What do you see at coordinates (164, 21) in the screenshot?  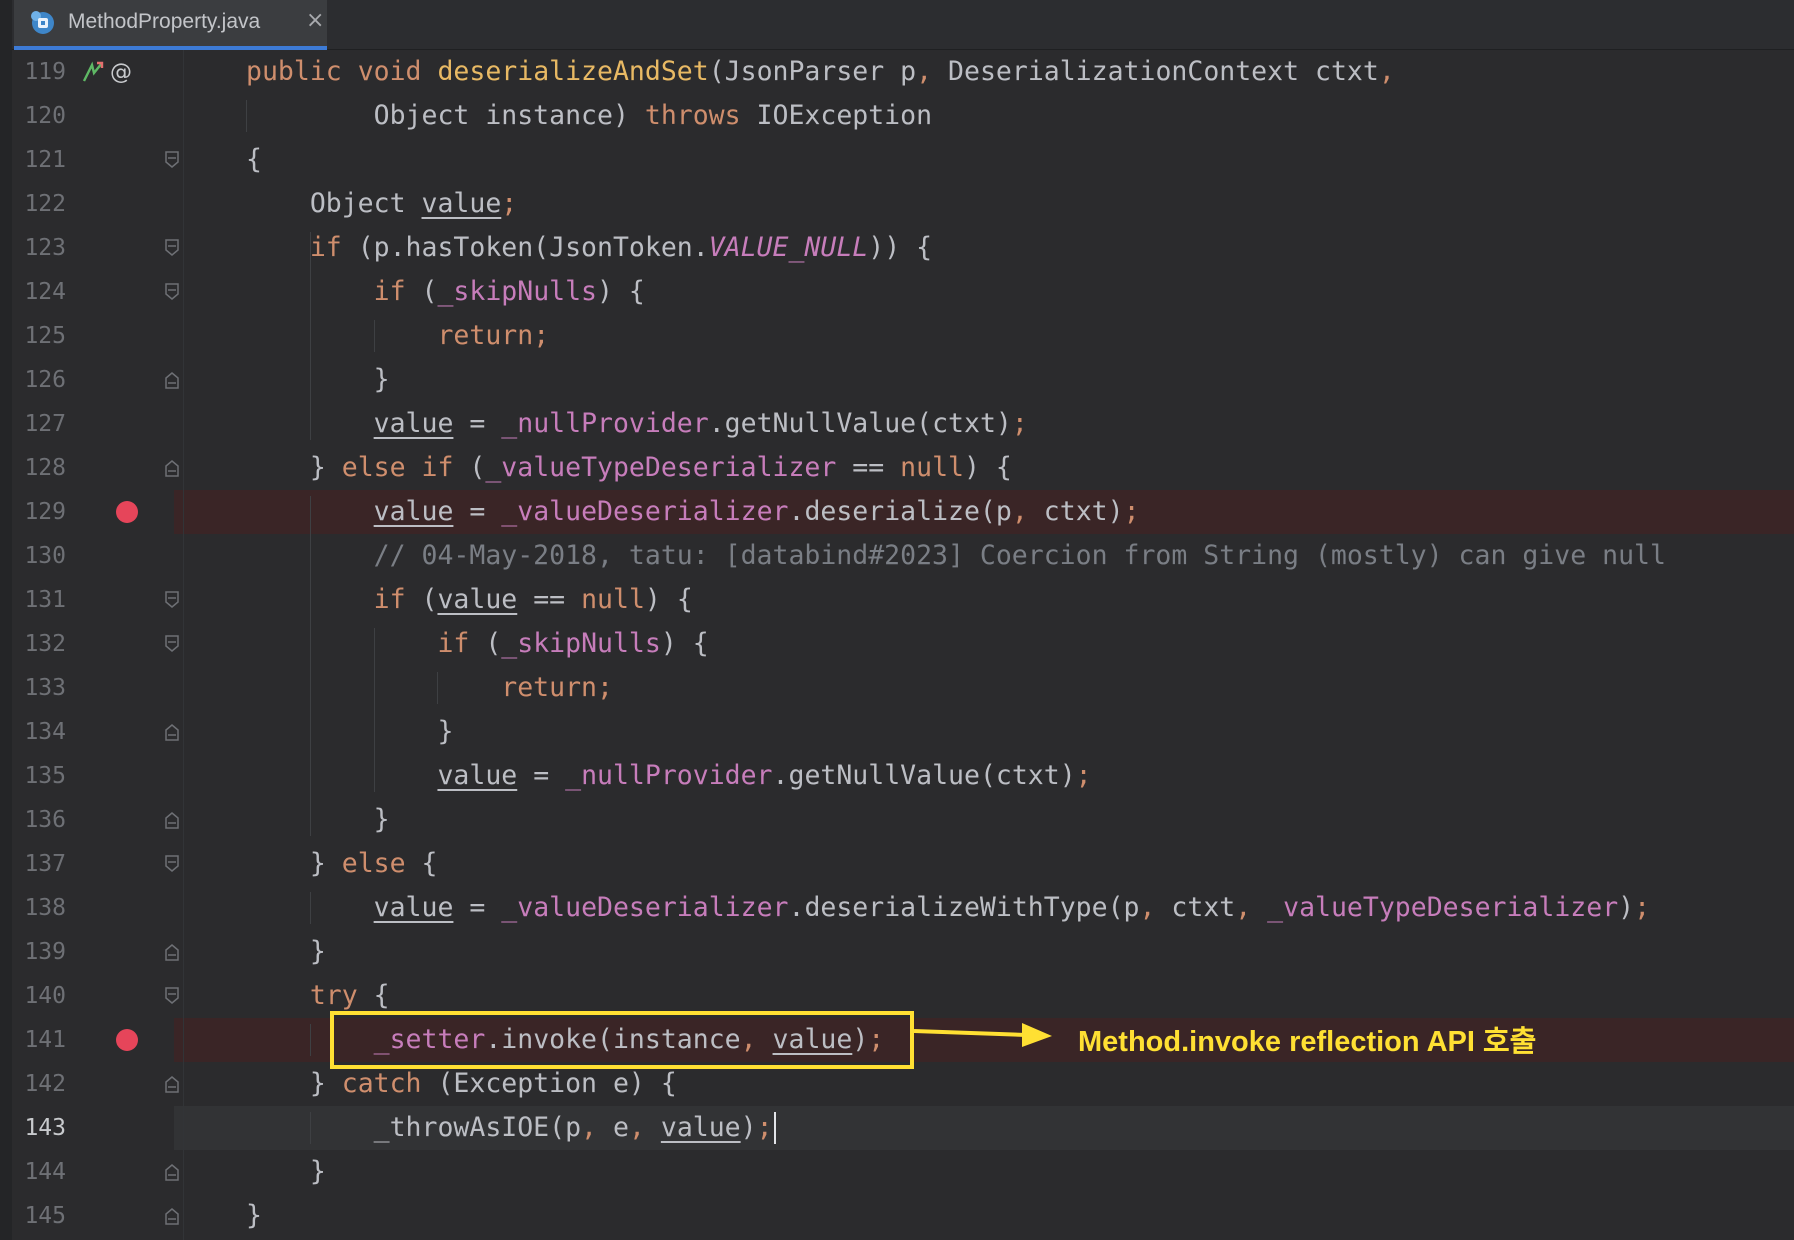 I see `tab-title: MethodProperty.java` at bounding box center [164, 21].